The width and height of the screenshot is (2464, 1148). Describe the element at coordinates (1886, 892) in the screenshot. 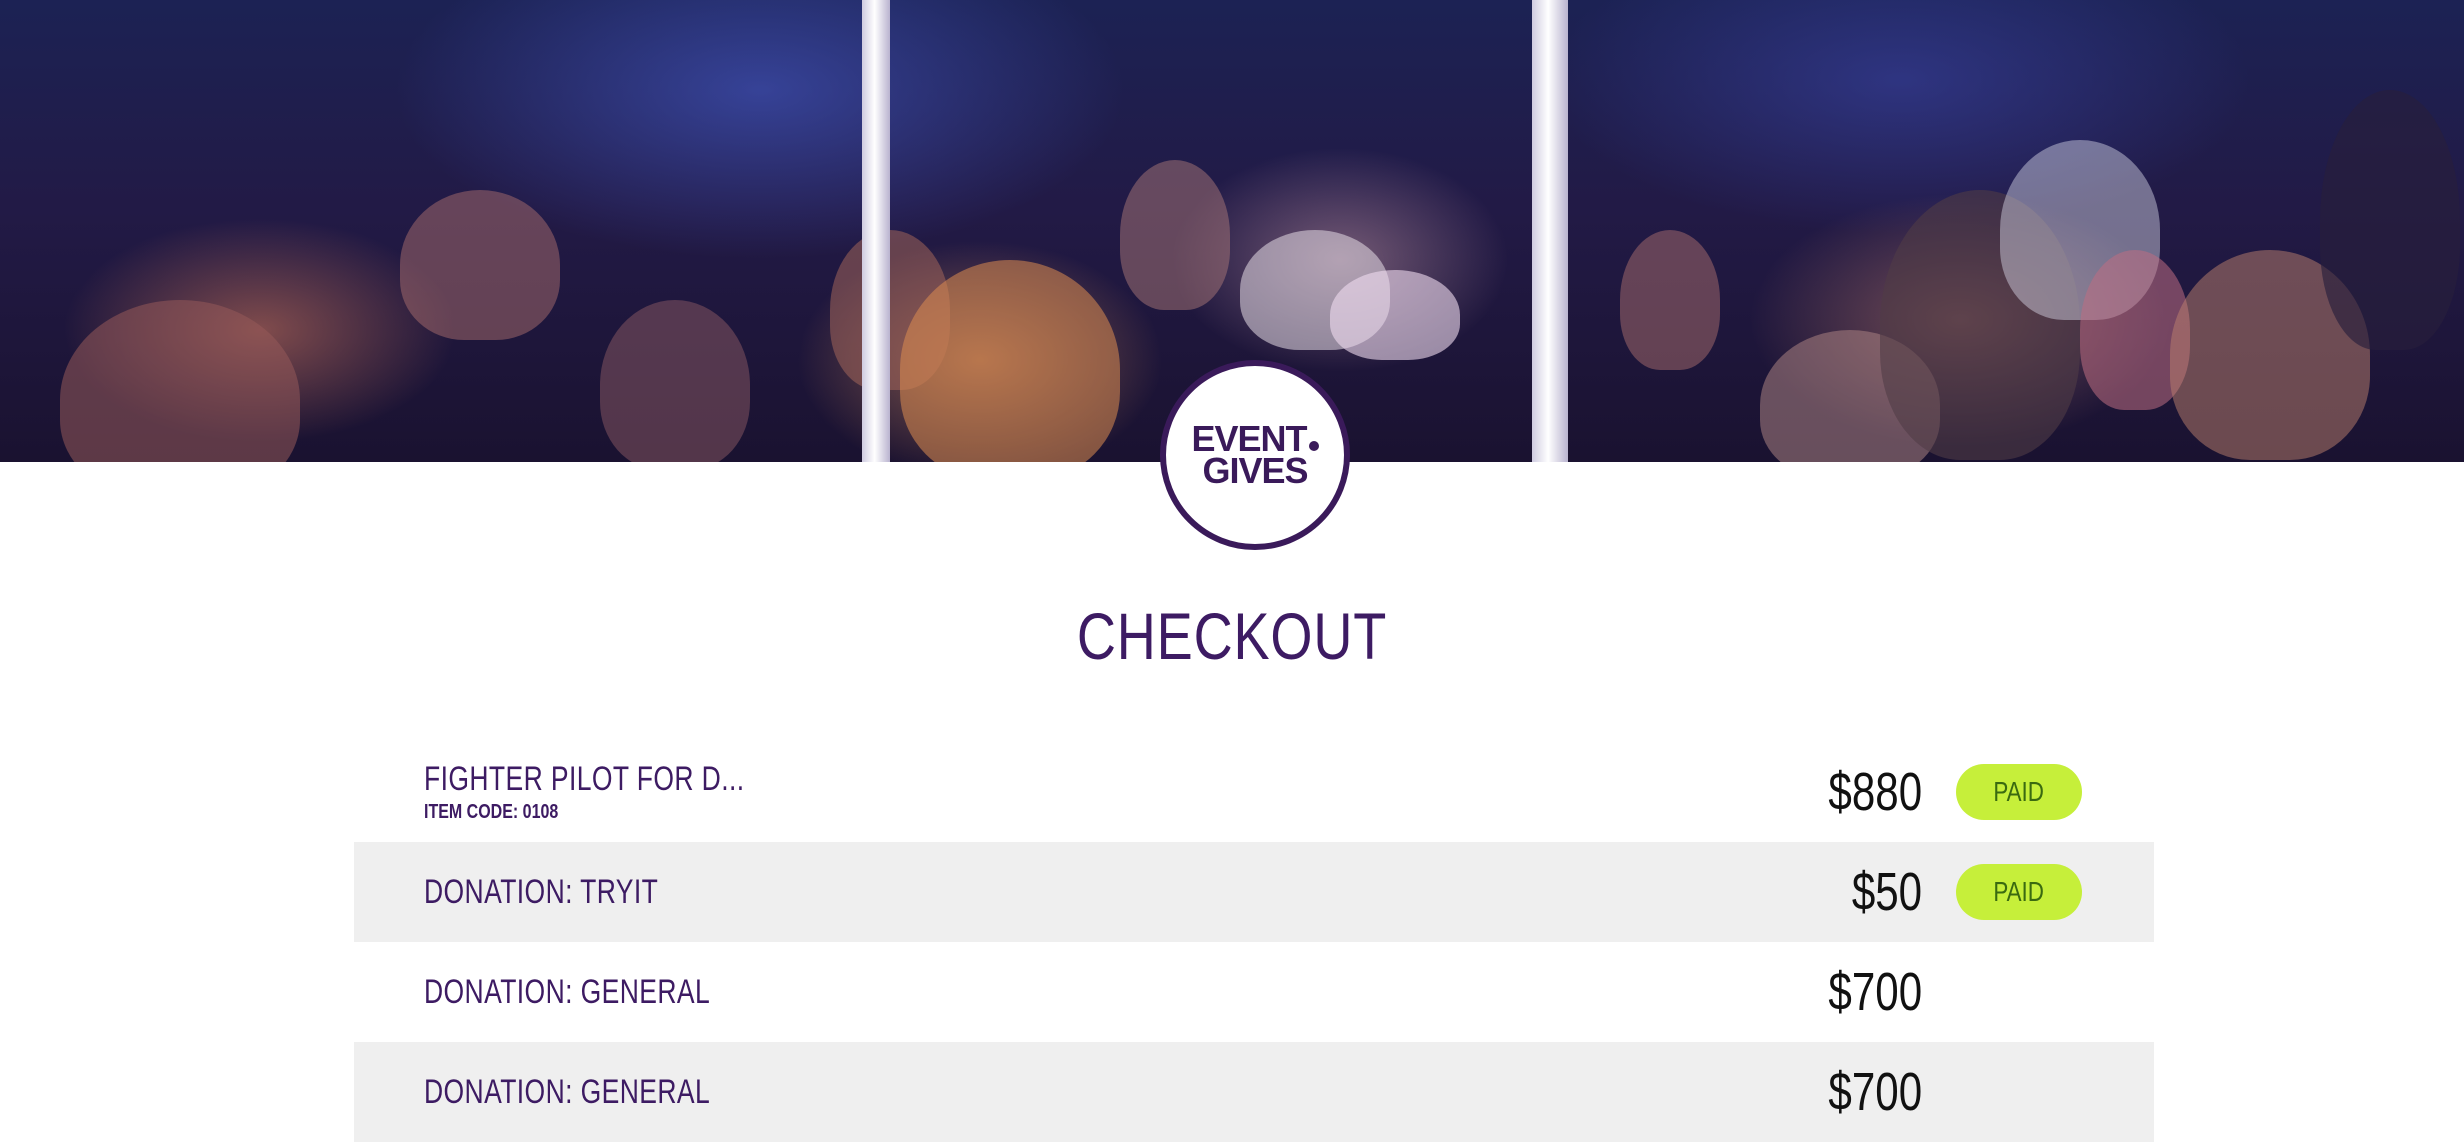

I see `item-price: $50` at that location.